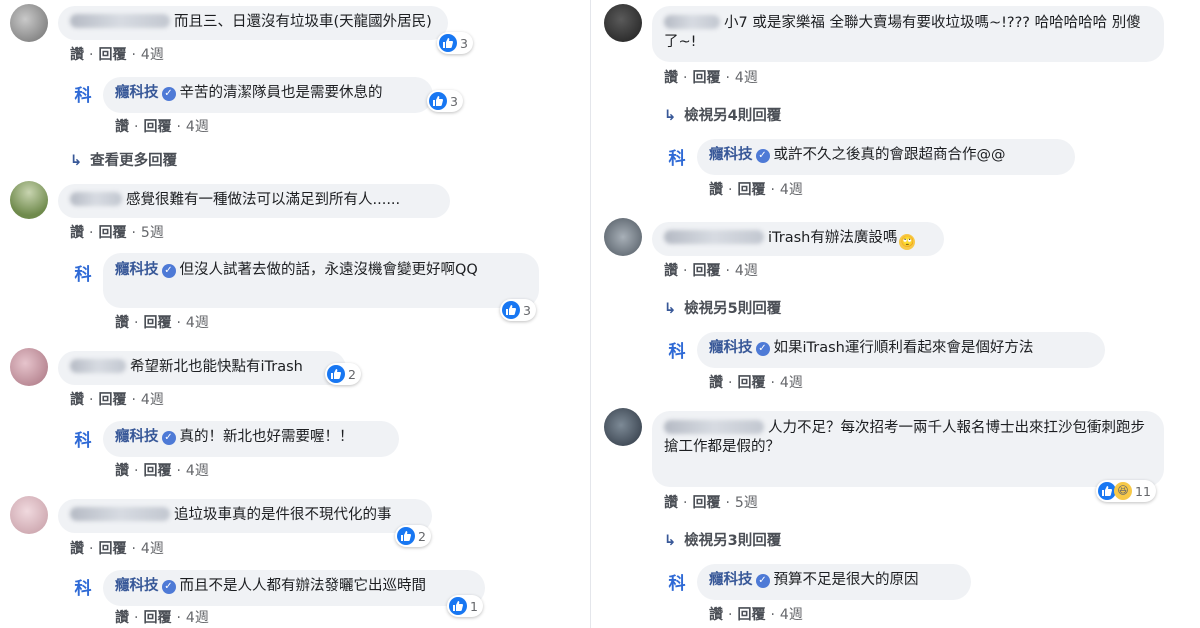  Describe the element at coordinates (303, 22) in the screenshot. I see `comment-text: 而且三、日還沒有垃圾車(天龍國外居民)` at that location.